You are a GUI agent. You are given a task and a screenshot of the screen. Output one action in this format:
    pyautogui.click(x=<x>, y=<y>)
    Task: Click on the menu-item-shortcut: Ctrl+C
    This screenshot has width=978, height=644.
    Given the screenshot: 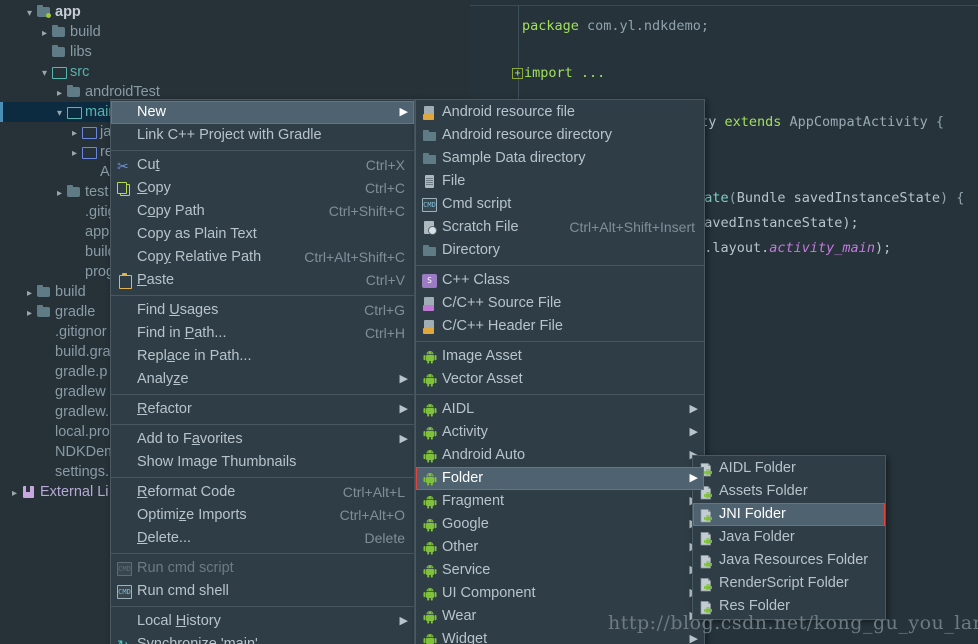 What is the action you would take?
    pyautogui.click(x=384, y=188)
    